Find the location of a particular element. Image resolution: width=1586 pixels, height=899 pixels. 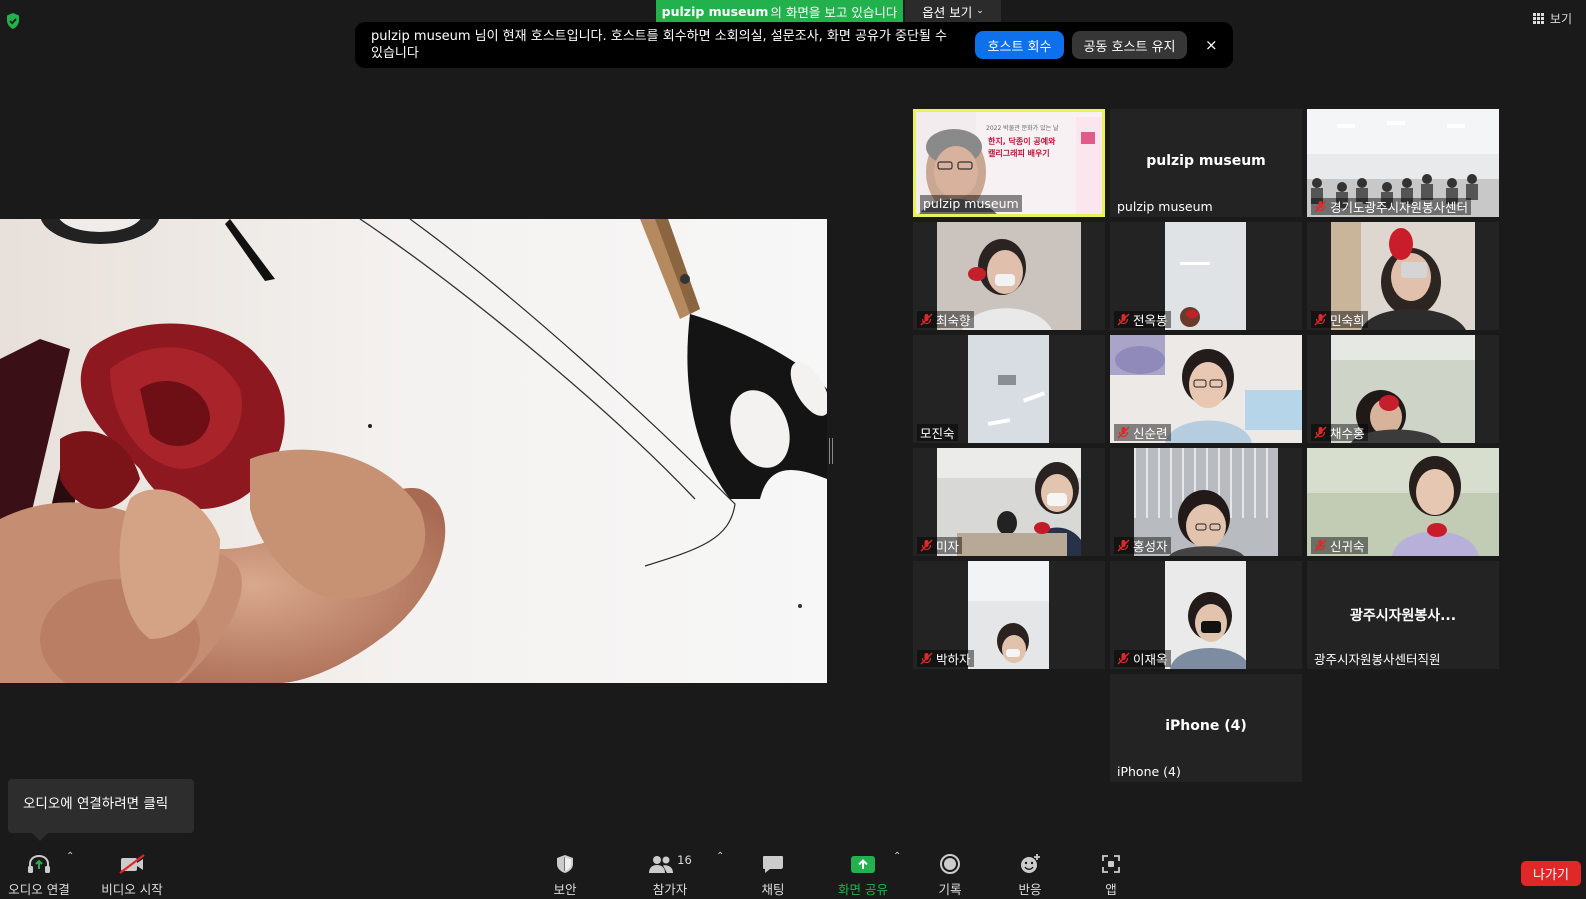

svg-text: 캘리그래피 배우기 is located at coordinates (1019, 153).